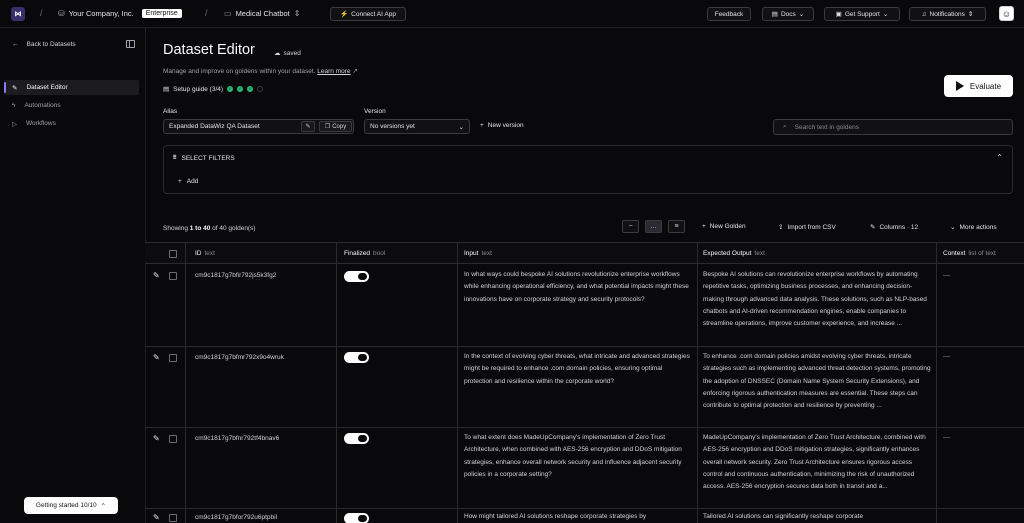 The height and width of the screenshot is (523, 1024). I want to click on get-support-button: ▣ Get Support ⌄, so click(862, 14).